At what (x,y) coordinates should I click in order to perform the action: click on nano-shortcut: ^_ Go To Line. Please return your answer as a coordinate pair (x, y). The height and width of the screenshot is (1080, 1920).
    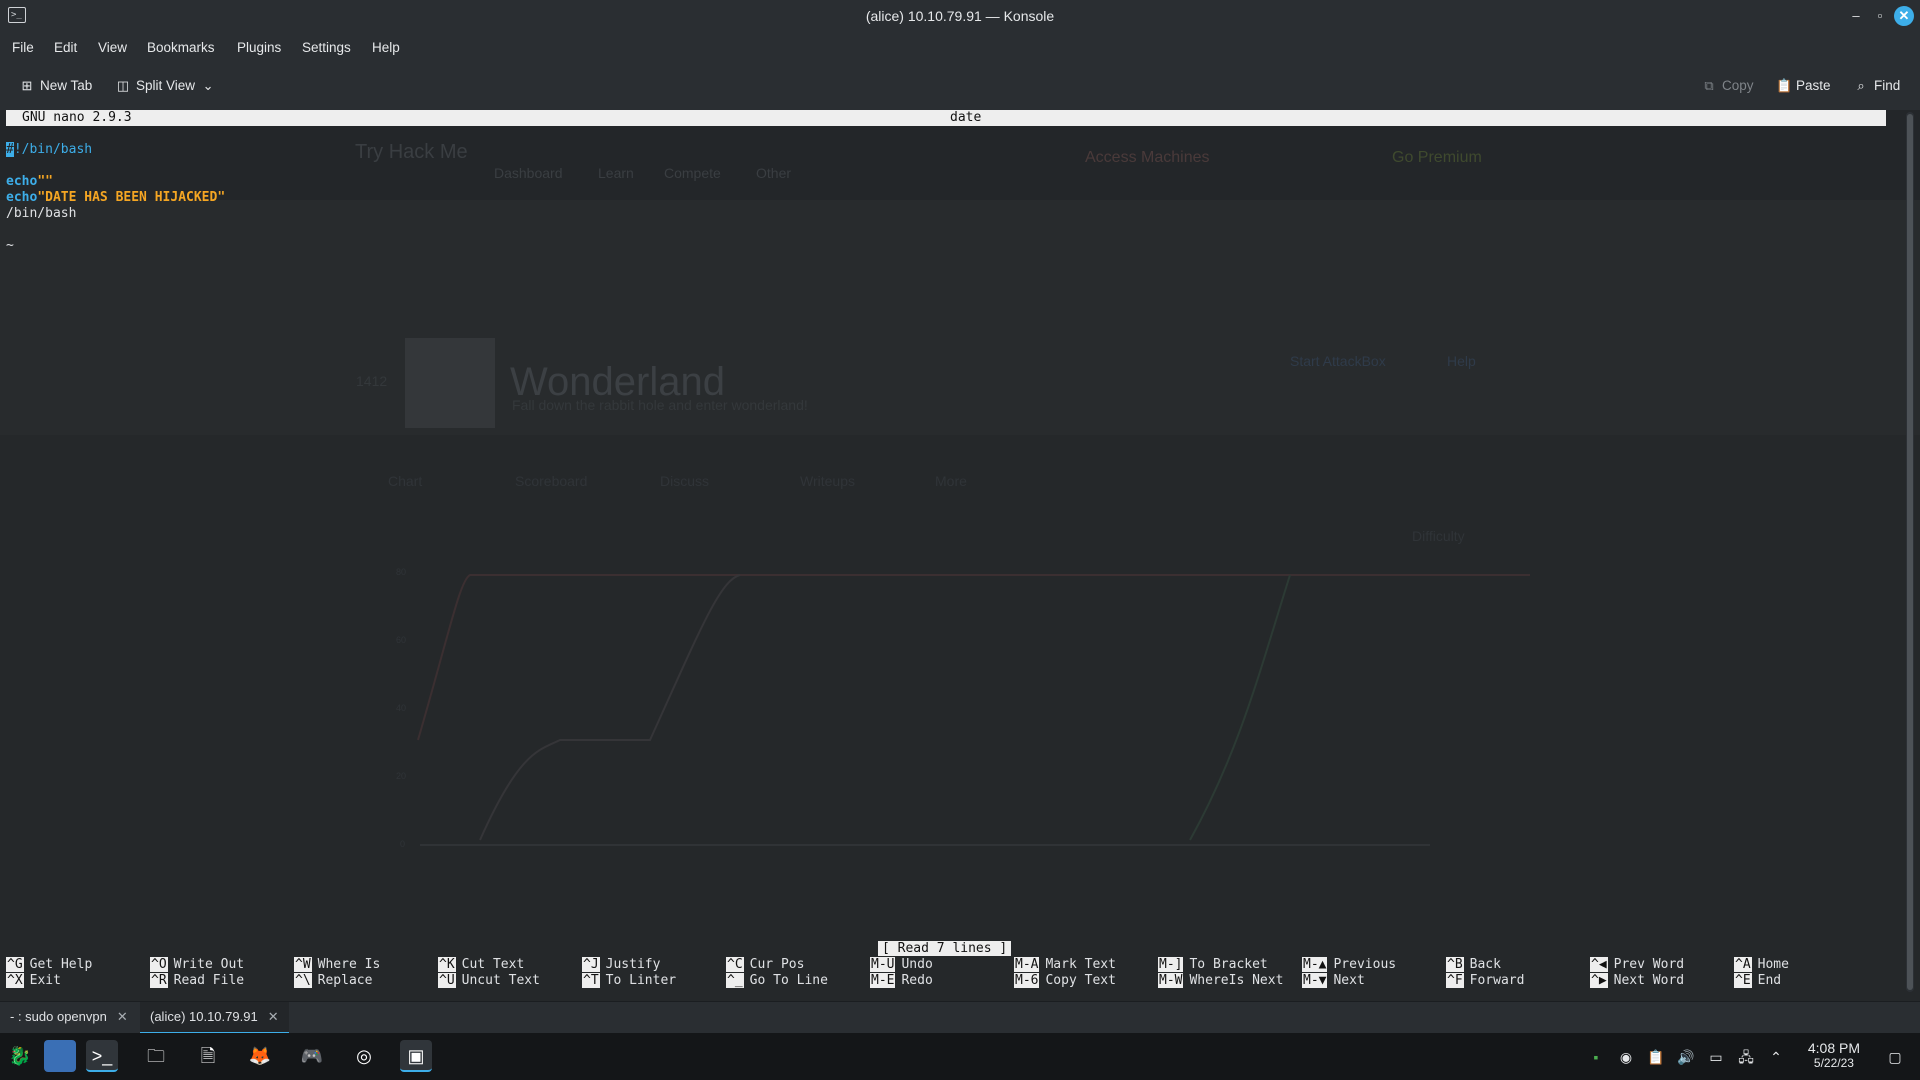
    Looking at the image, I should click on (777, 981).